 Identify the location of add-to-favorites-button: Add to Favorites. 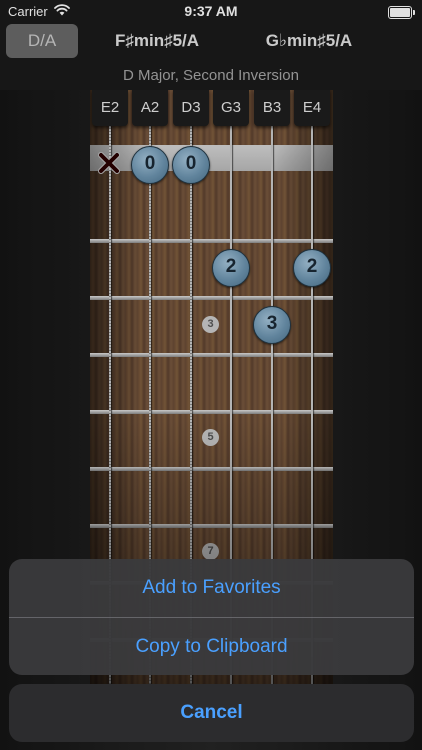
(211, 588).